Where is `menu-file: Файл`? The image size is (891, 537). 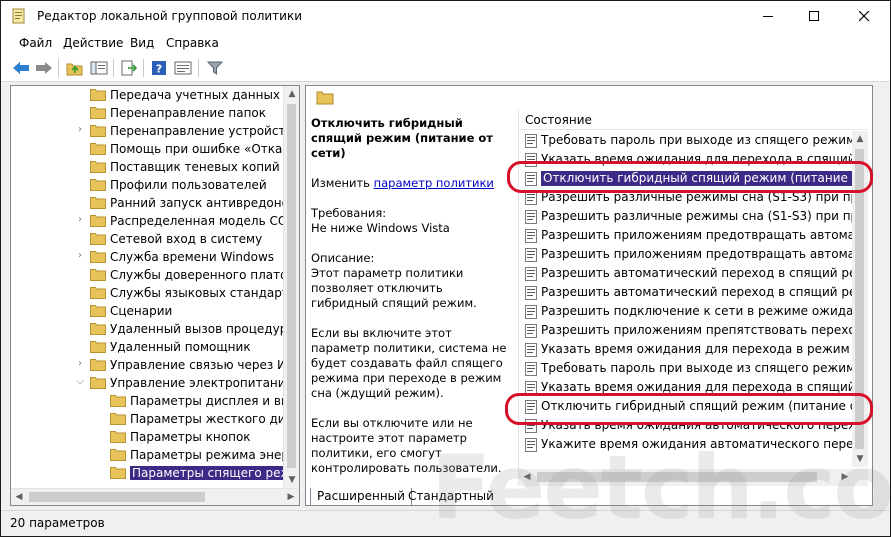
menu-file: Файл is located at coordinates (35, 43).